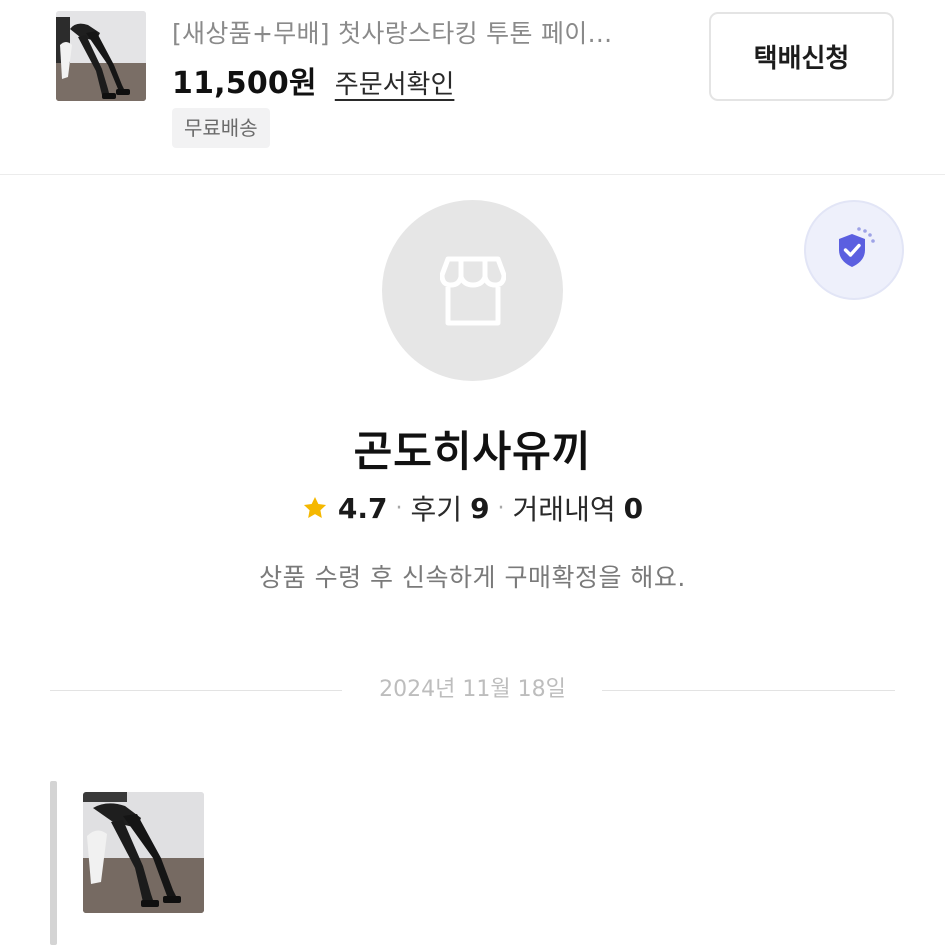 The width and height of the screenshot is (945, 945). What do you see at coordinates (314, 507) in the screenshot?
I see `star-icon` at bounding box center [314, 507].